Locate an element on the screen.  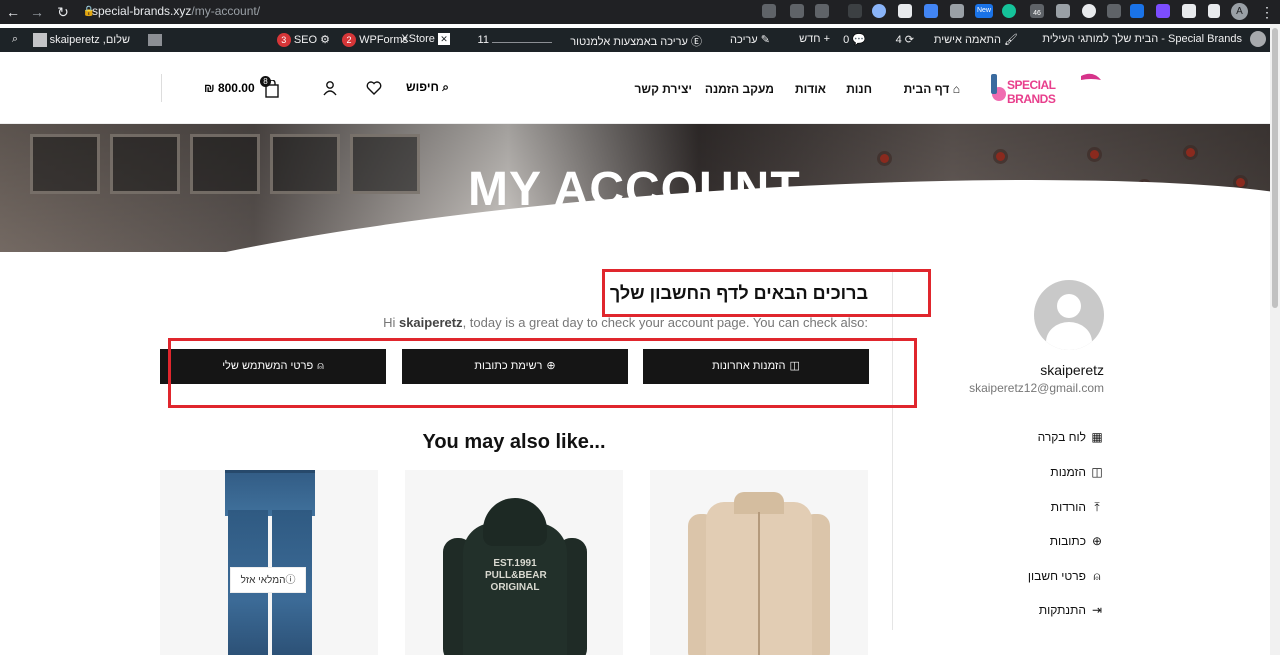
wp-elementor: Ⓔ עריכה באמצעות אלמנטור is located at coordinates (636, 41).